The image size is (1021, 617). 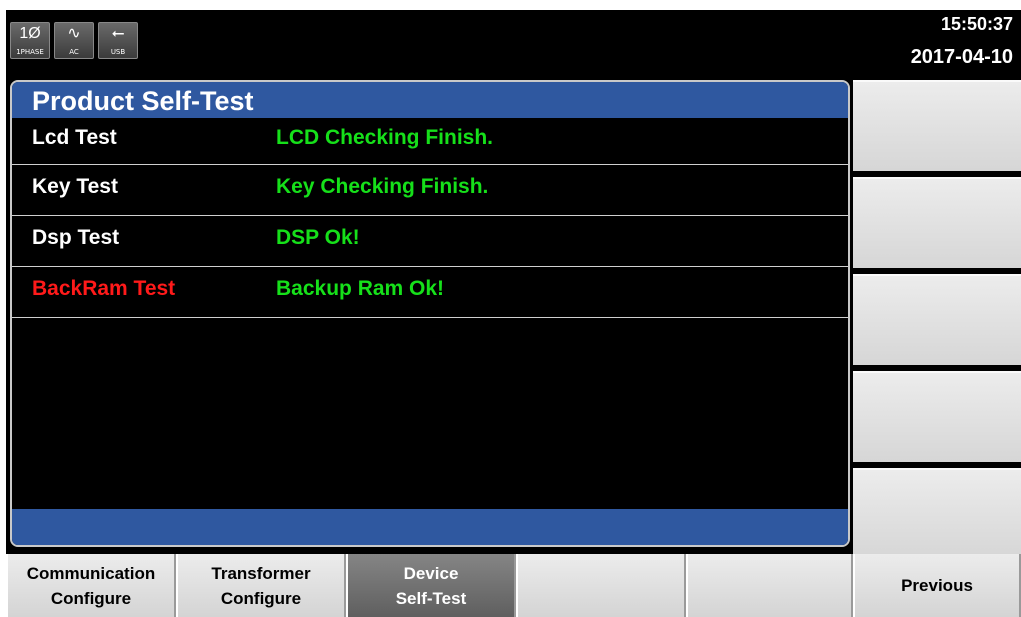 What do you see at coordinates (601, 585) in the screenshot?
I see `fkey-4-button` at bounding box center [601, 585].